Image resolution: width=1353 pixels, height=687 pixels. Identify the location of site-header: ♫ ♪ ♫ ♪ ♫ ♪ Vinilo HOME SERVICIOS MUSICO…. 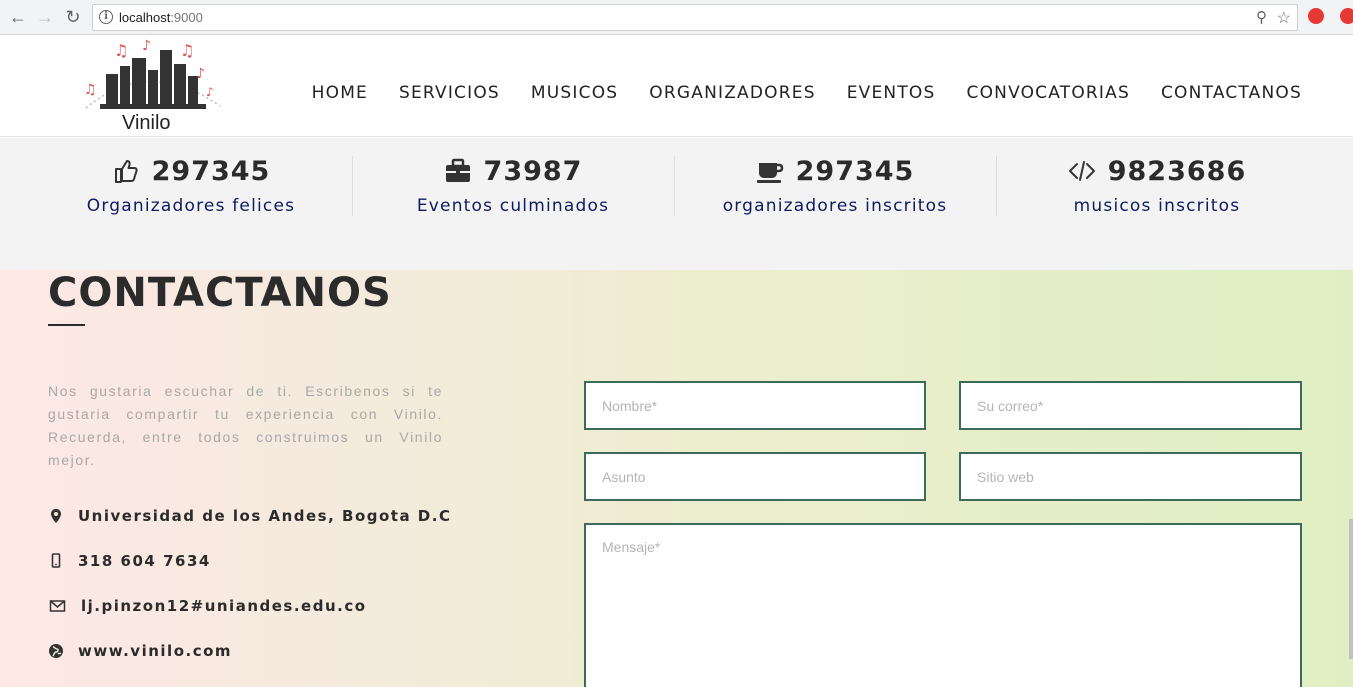
(676, 86).